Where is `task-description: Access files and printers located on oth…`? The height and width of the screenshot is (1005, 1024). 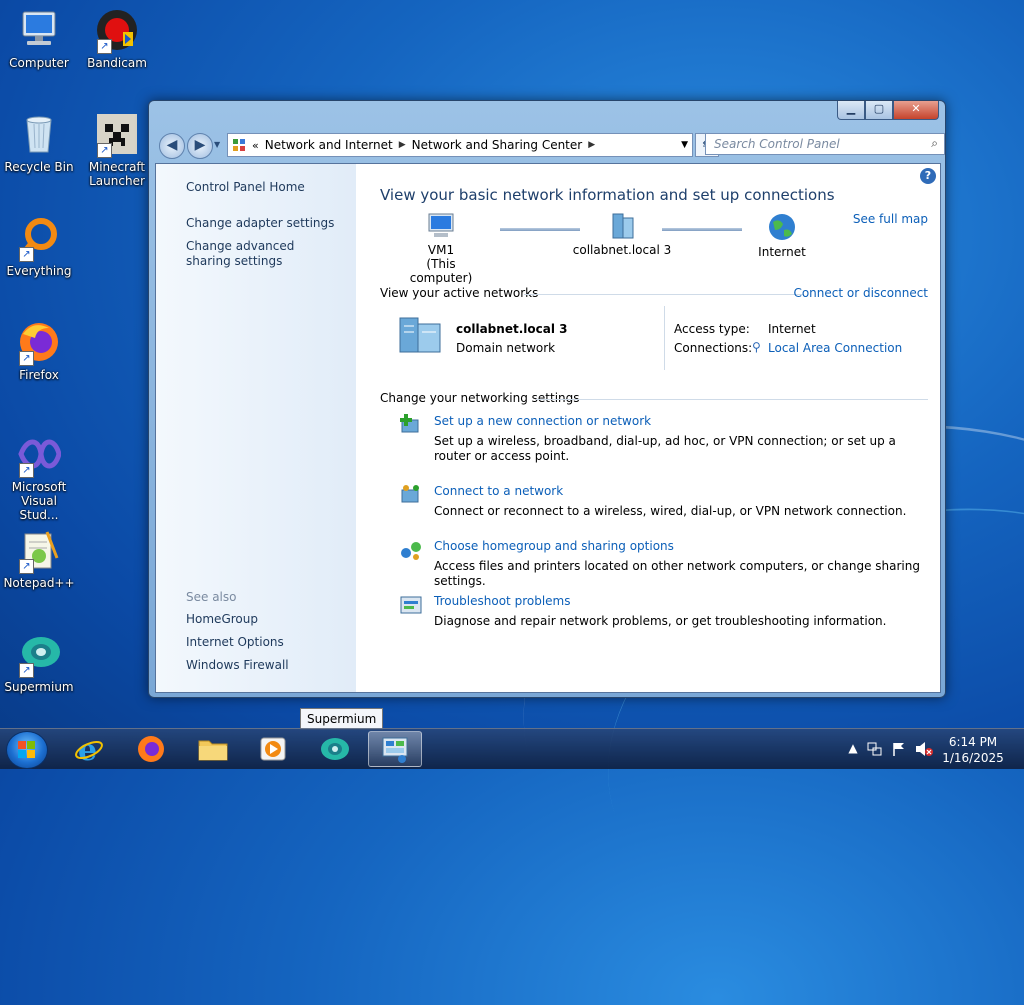 task-description: Access files and printers located on oth… is located at coordinates (677, 573).